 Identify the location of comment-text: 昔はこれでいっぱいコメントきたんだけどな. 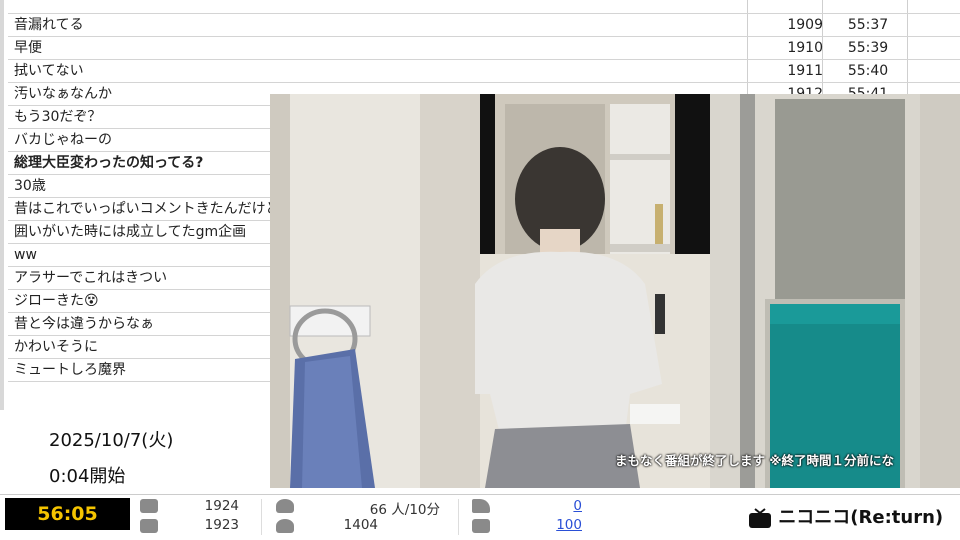
(154, 209).